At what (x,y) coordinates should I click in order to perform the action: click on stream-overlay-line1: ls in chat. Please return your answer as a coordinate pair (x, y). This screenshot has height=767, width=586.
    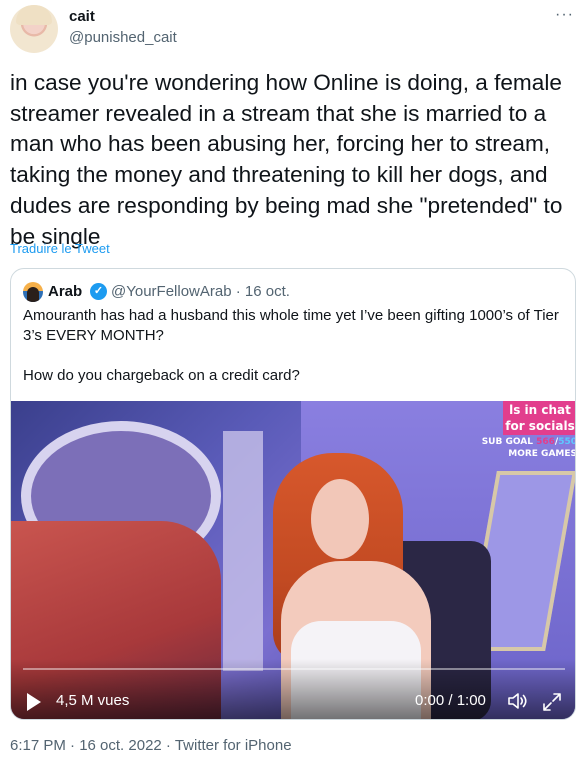
    Looking at the image, I should click on (540, 410).